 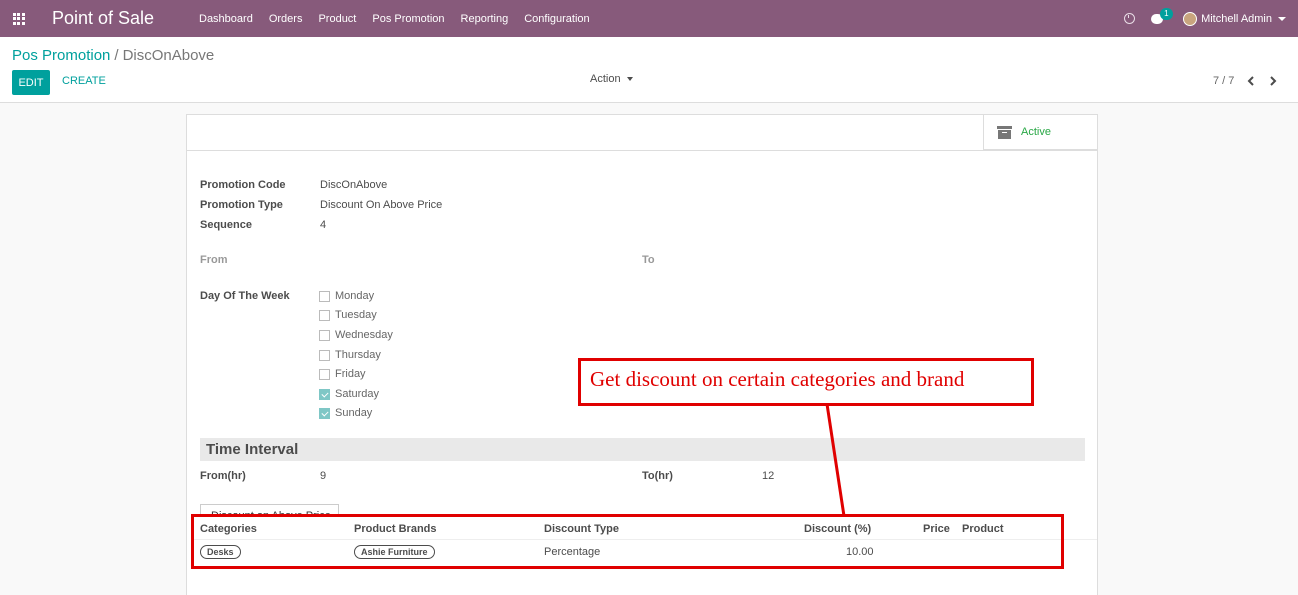 What do you see at coordinates (1166, 13) in the screenshot?
I see `chat-badge: 1` at bounding box center [1166, 13].